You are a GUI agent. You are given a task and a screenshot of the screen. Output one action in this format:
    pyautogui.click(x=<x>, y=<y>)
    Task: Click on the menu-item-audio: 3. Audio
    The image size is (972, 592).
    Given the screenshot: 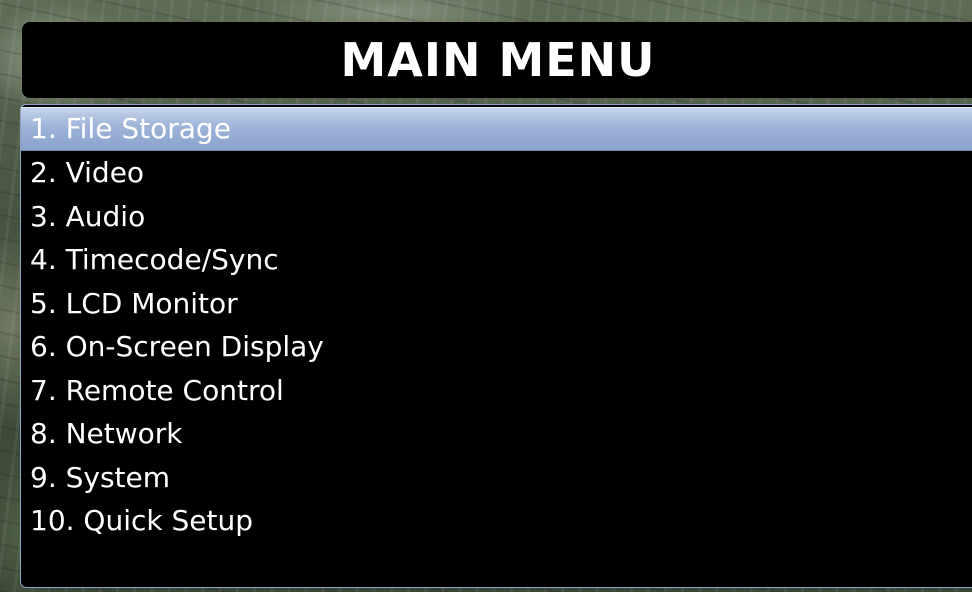 What is the action you would take?
    pyautogui.click(x=496, y=217)
    